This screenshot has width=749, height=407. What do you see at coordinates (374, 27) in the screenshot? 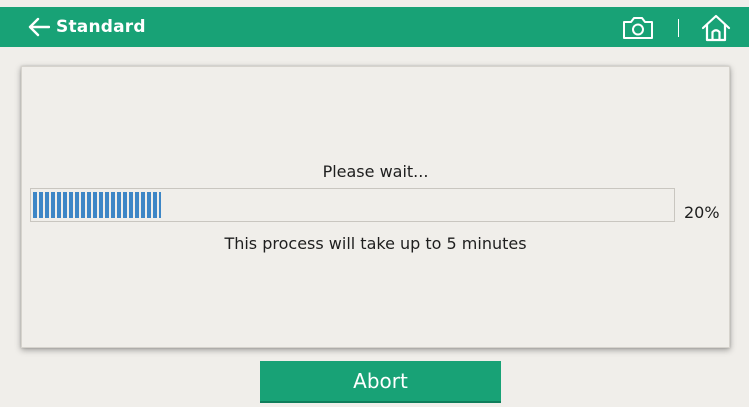
I see `header-bar: Standard` at bounding box center [374, 27].